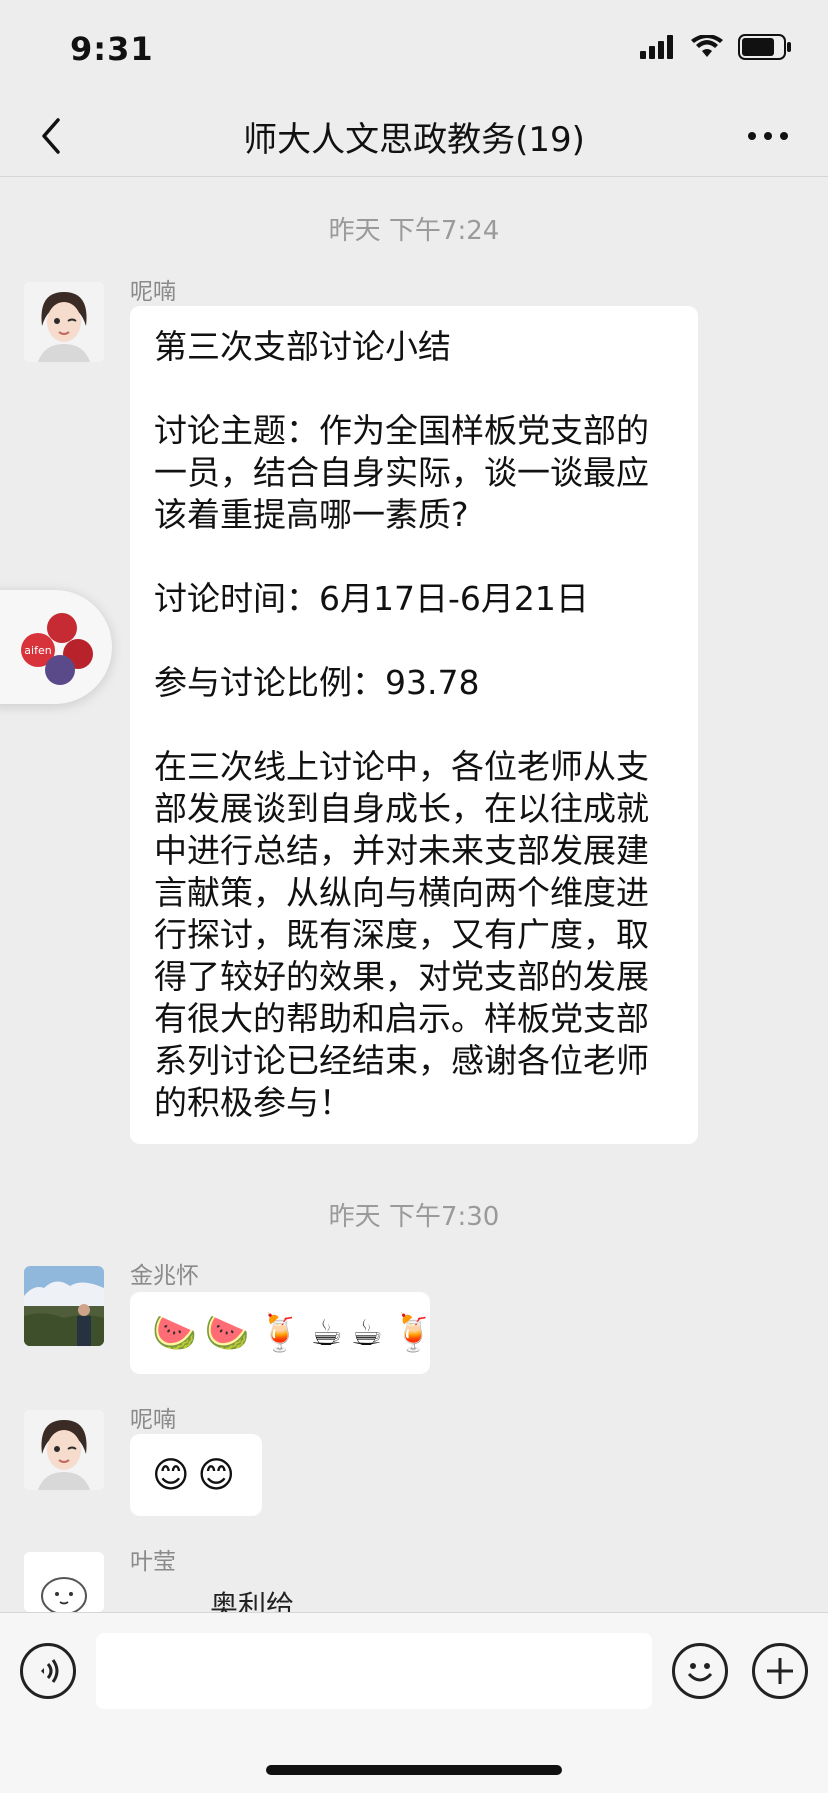 Image resolution: width=828 pixels, height=1793 pixels. Describe the element at coordinates (252, 1600) in the screenshot. I see `partial-message-text: 奥利给` at that location.